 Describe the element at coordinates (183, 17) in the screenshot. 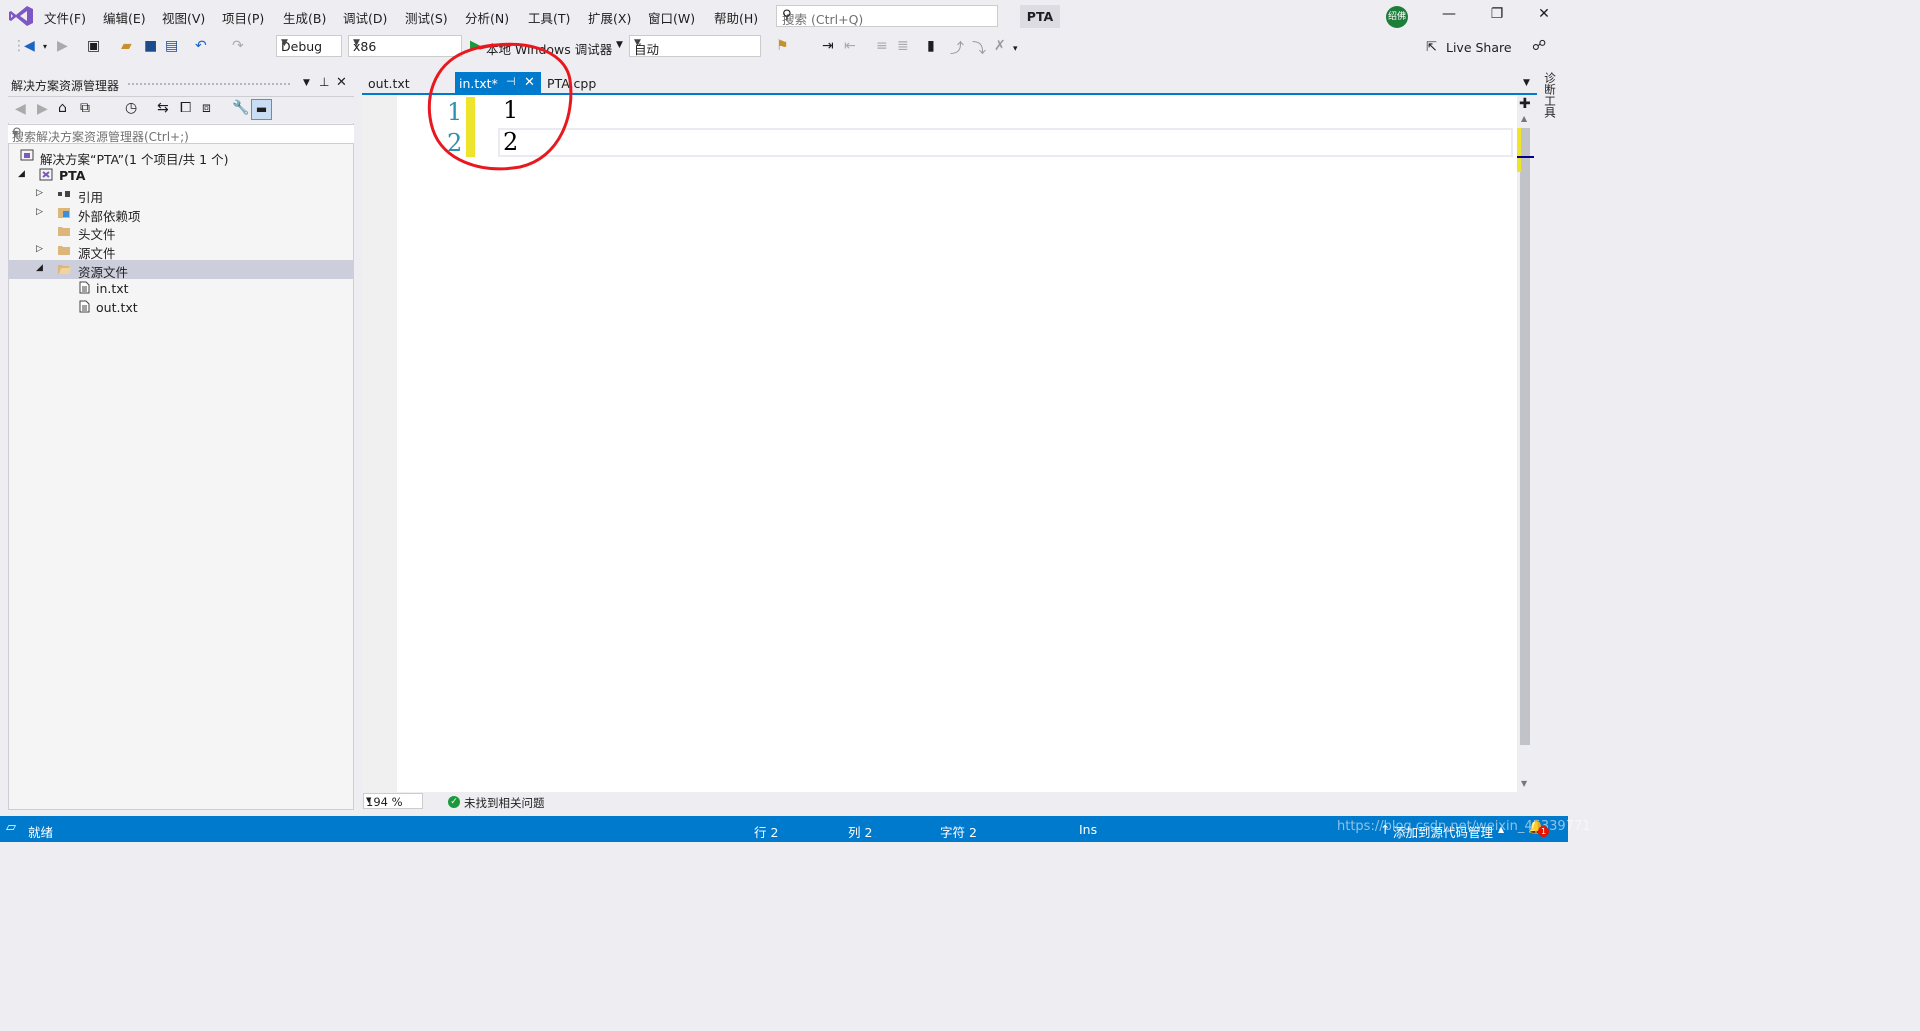

I see `menu-view: 视图(V)` at that location.